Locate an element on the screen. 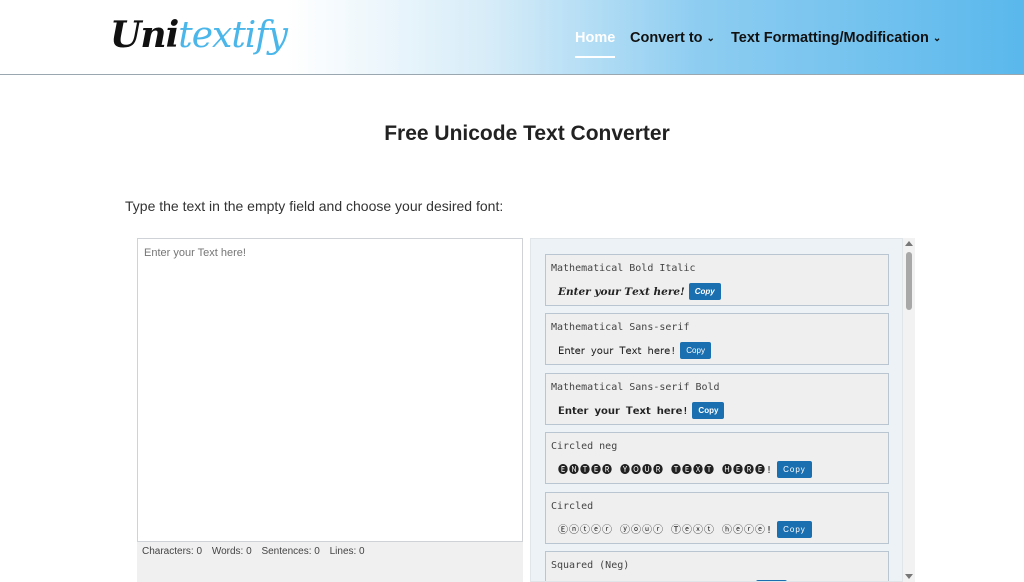 The image size is (1024, 582). font-preview: 𝗘𝗻𝘁𝗲𝗿 𝘆𝗼𝘂𝗿 𝗧𝗲𝘅𝘁 𝗵𝗲𝗿𝗲! Copy is located at coordinates (641, 410).